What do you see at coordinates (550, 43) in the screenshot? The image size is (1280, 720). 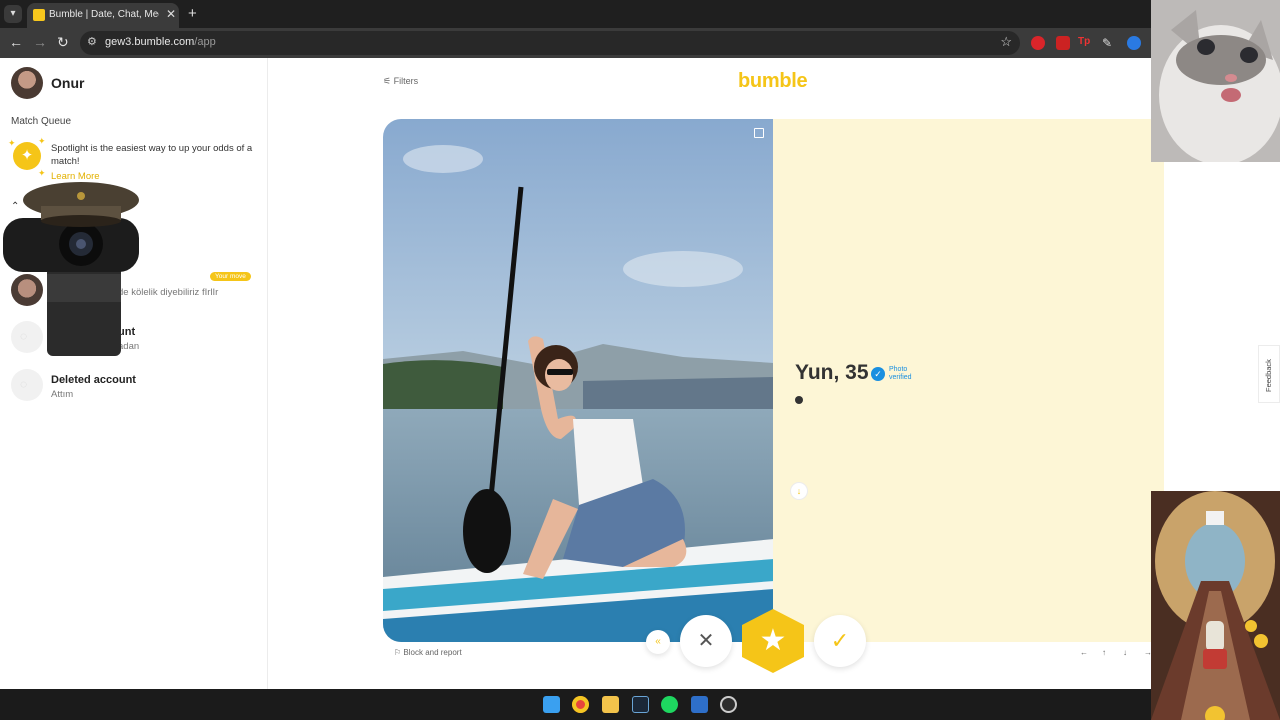 I see `address-bar: ⚙ gew3.bumble.com/app ☆` at bounding box center [550, 43].